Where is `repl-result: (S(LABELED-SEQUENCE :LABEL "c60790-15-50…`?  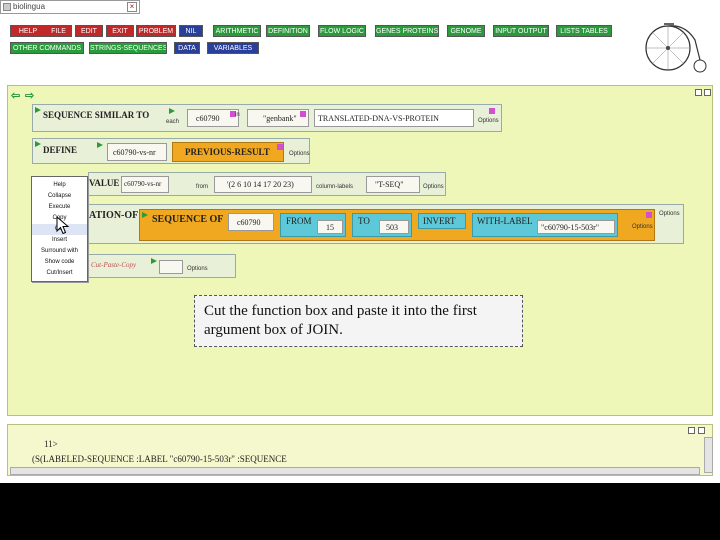
repl-result: (S(LABELED-SEQUENCE :LABEL "c60790-15-50… is located at coordinates (159, 459).